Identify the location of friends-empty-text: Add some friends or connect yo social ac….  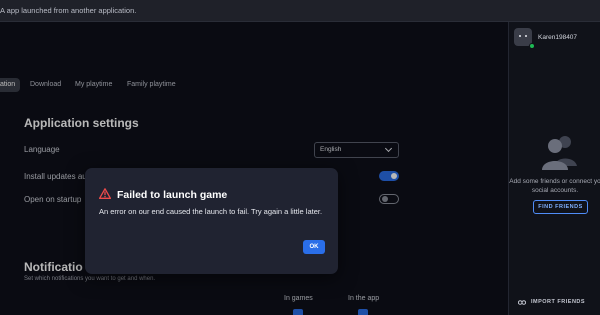
(554, 186).